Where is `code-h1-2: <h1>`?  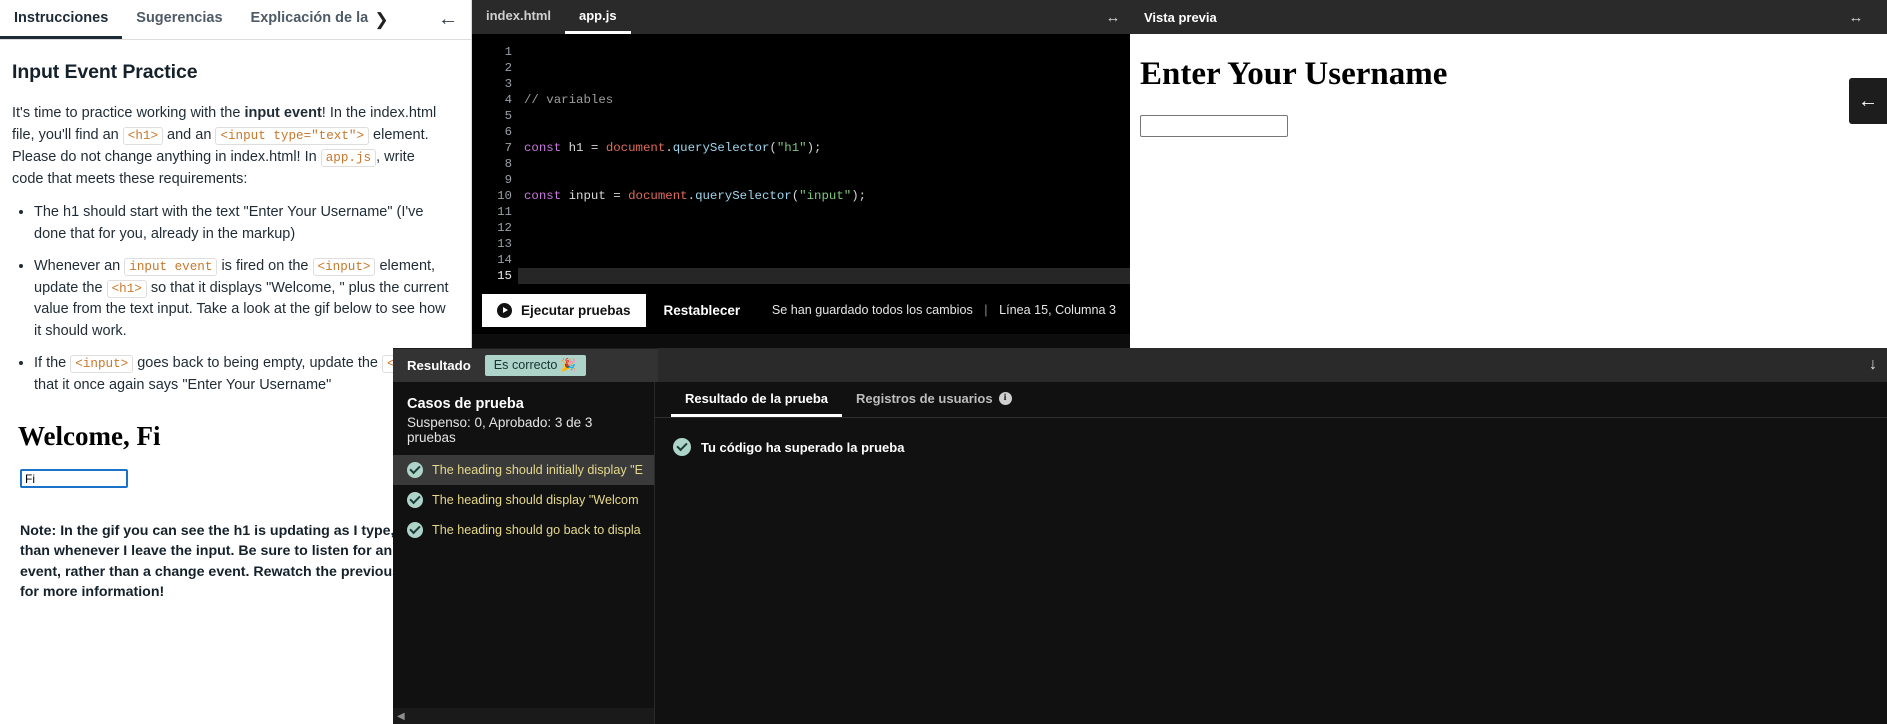 code-h1-2: <h1> is located at coordinates (126, 288).